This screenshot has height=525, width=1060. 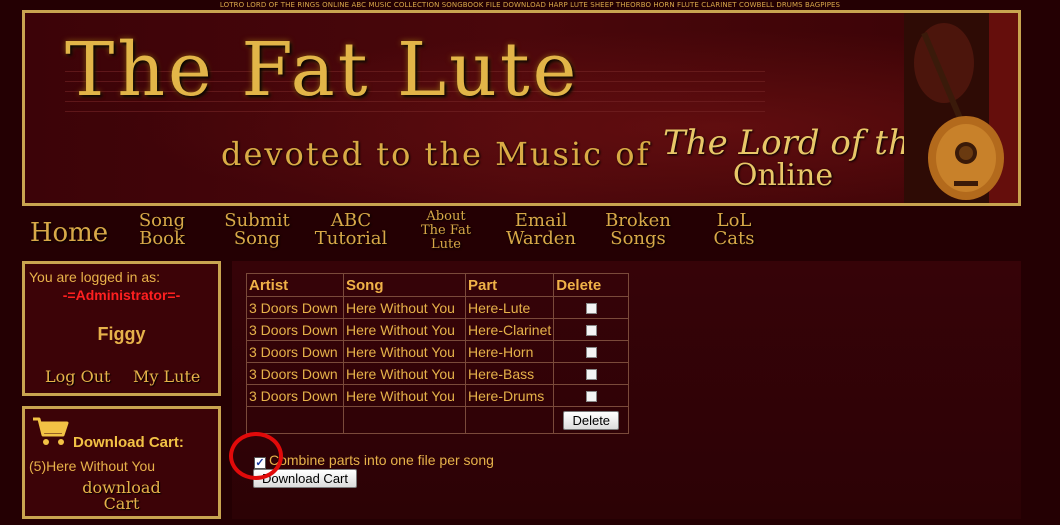 I want to click on site-subtitle: devoted to the Music of, so click(x=436, y=154).